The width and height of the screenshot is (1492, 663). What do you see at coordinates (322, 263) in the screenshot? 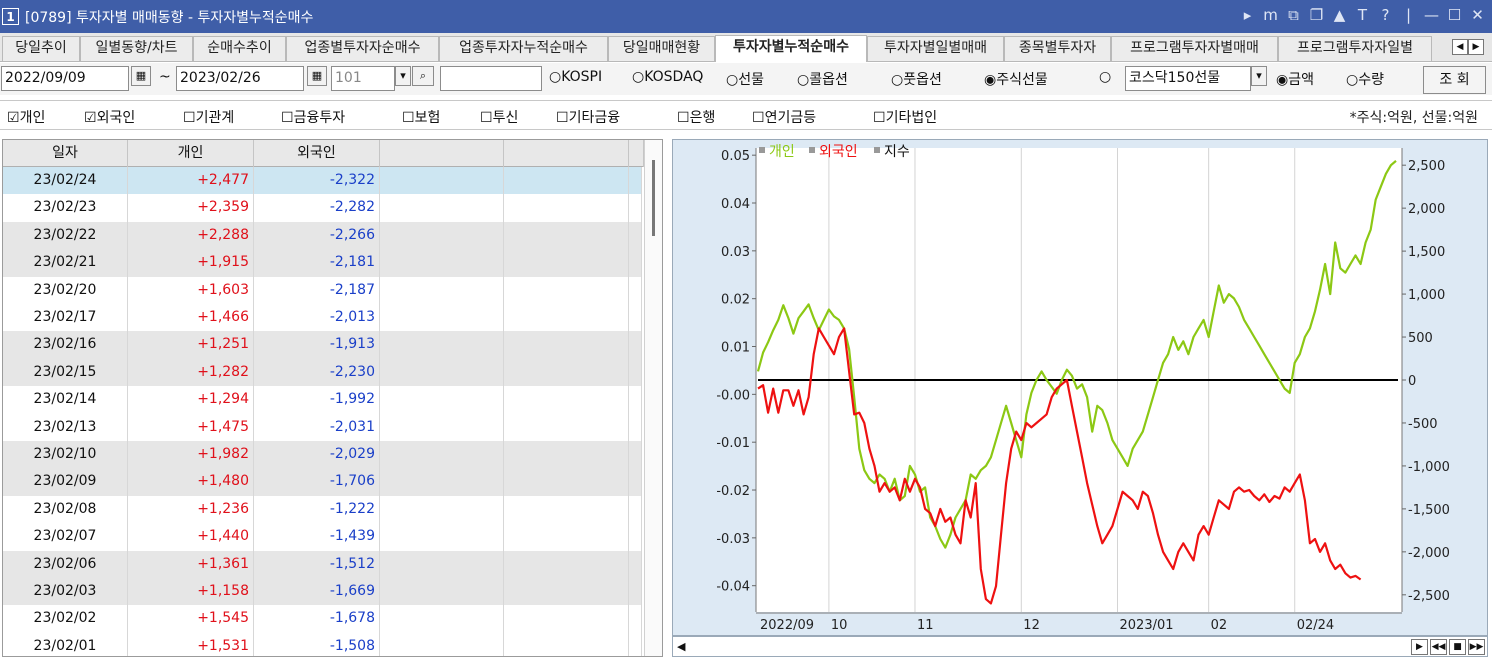
I see `table-row: 23/02/21 +1,915 -2,181` at bounding box center [322, 263].